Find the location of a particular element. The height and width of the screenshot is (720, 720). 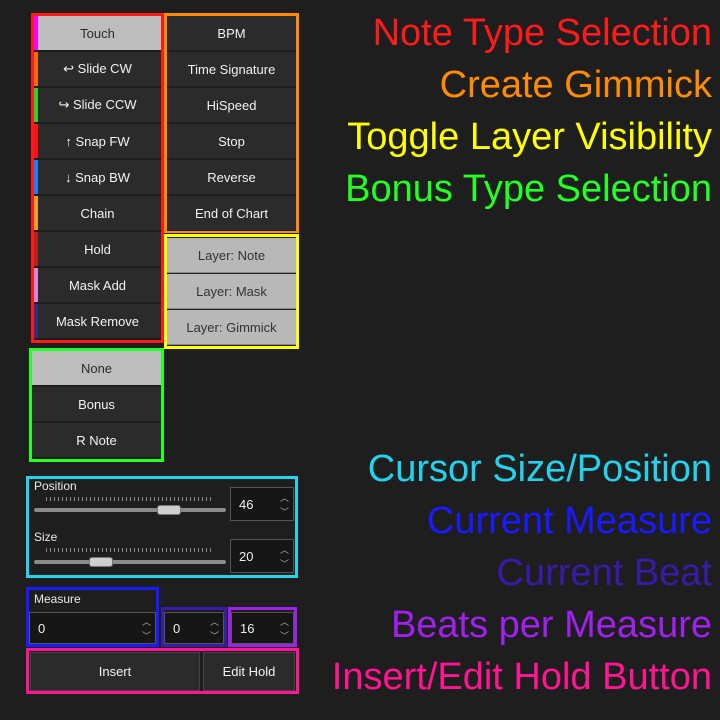

gimmick-4: Reverse is located at coordinates (231, 177).